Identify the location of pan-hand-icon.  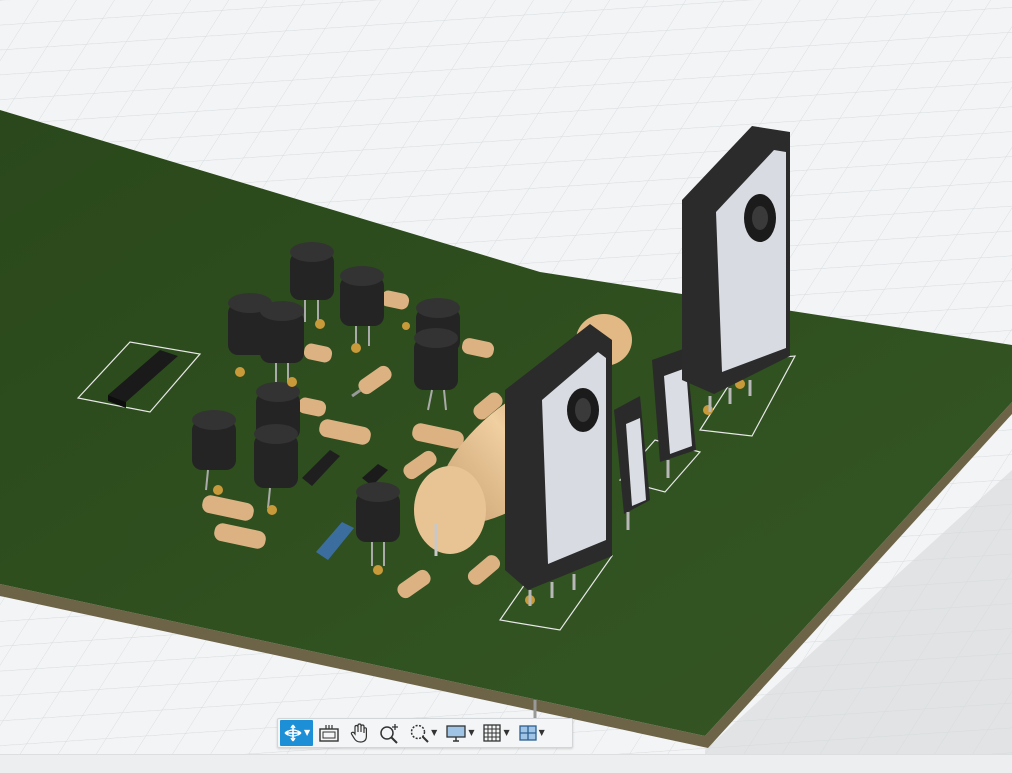
(359, 733).